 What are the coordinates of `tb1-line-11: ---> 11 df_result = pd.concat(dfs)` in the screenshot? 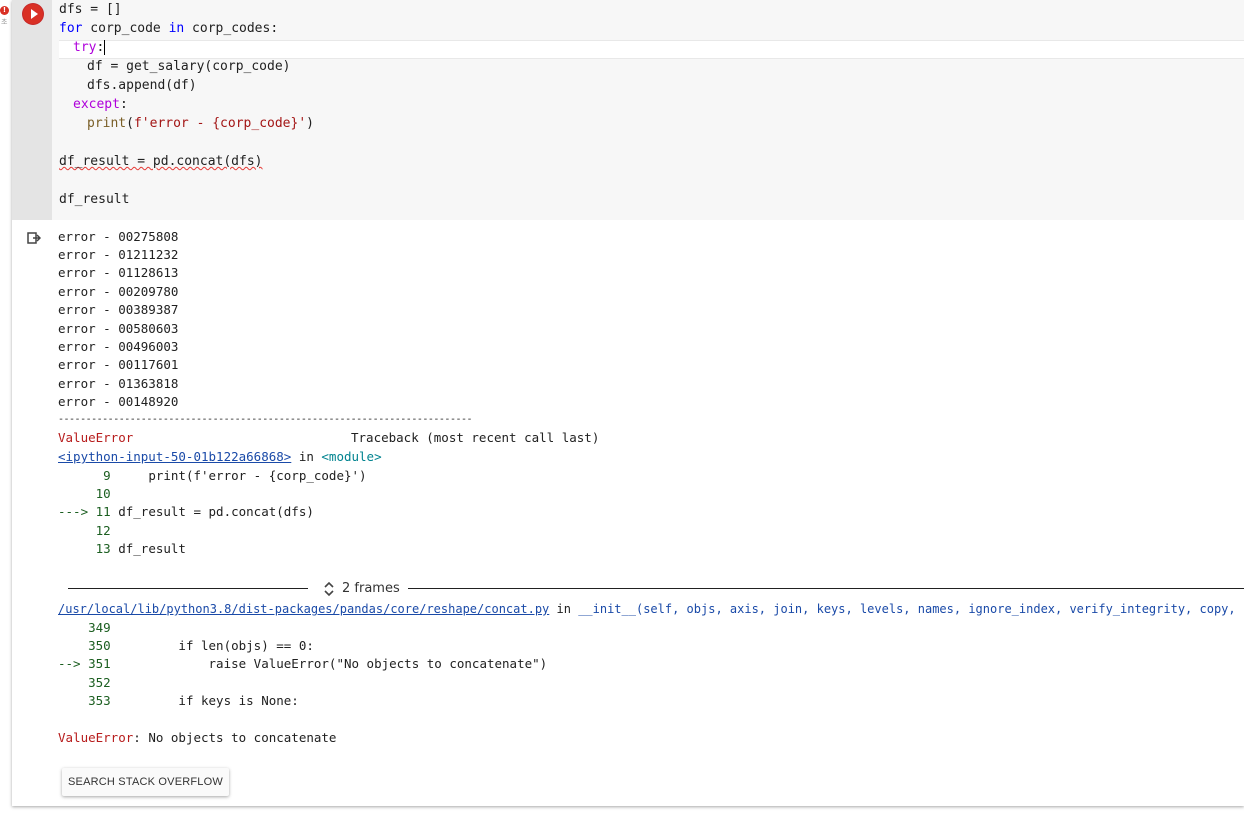 It's located at (186, 511).